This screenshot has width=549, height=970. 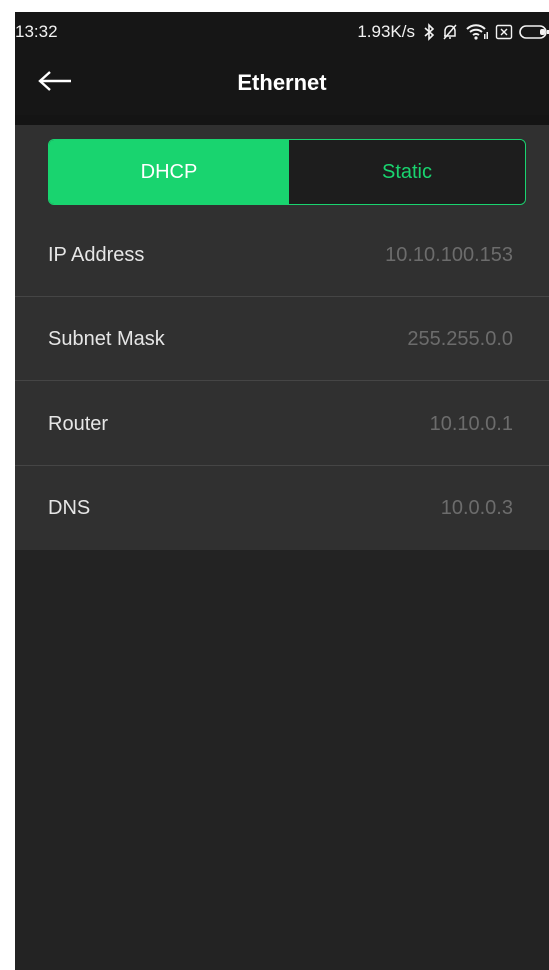 What do you see at coordinates (36, 31) in the screenshot?
I see `status-time: 13:32` at bounding box center [36, 31].